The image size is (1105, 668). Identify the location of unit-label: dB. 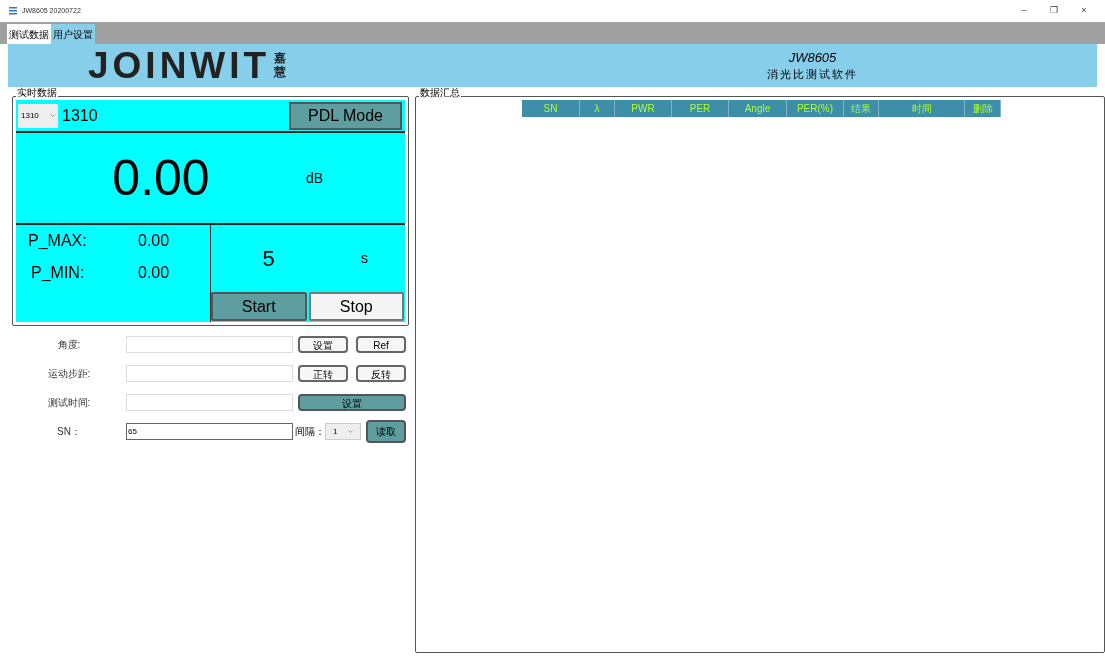
(315, 178).